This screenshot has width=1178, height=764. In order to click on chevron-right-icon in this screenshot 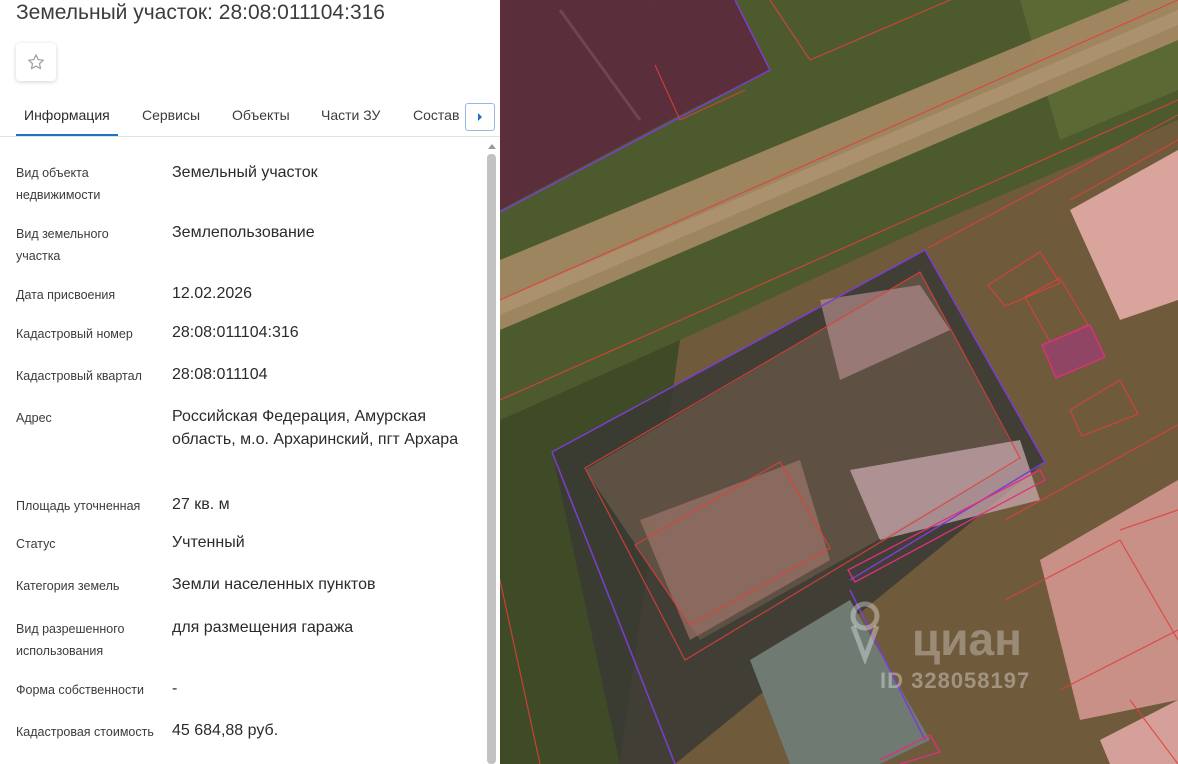, I will do `click(480, 117)`.